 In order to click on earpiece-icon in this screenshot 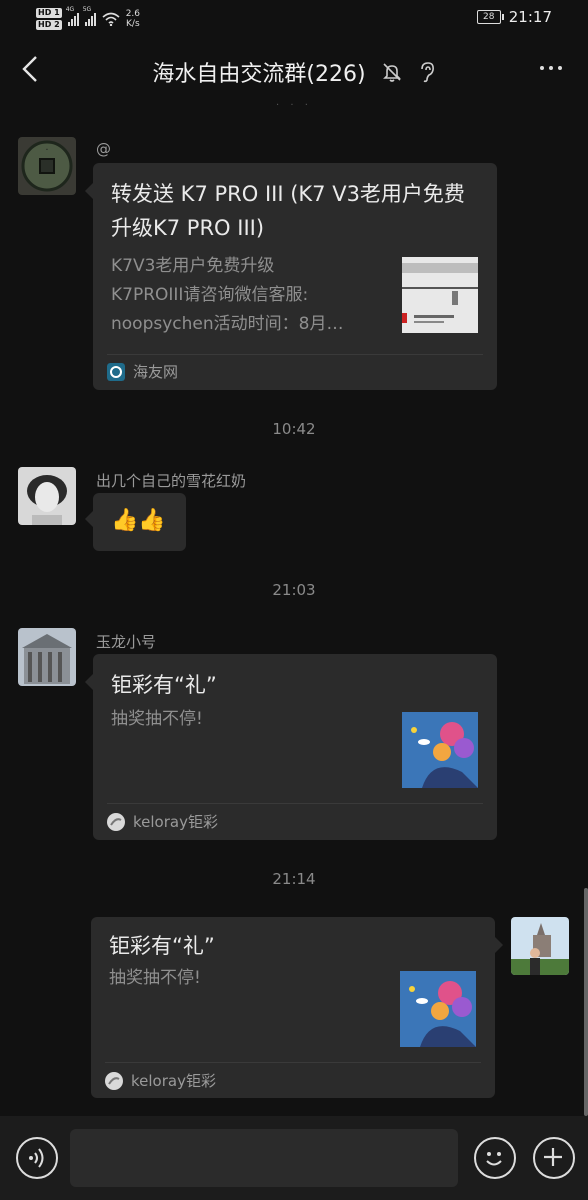, I will do `click(427, 72)`.